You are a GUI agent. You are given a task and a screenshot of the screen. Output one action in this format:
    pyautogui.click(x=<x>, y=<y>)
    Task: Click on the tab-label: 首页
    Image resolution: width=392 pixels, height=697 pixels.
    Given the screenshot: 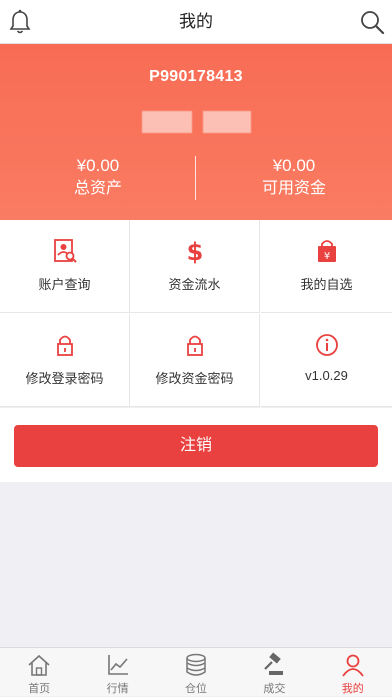 What is the action you would take?
    pyautogui.click(x=39, y=689)
    